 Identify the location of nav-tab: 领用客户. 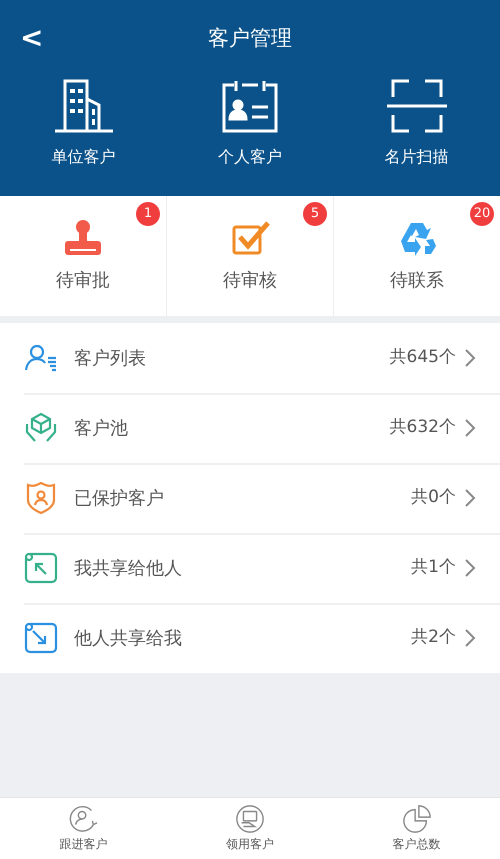
(250, 828).